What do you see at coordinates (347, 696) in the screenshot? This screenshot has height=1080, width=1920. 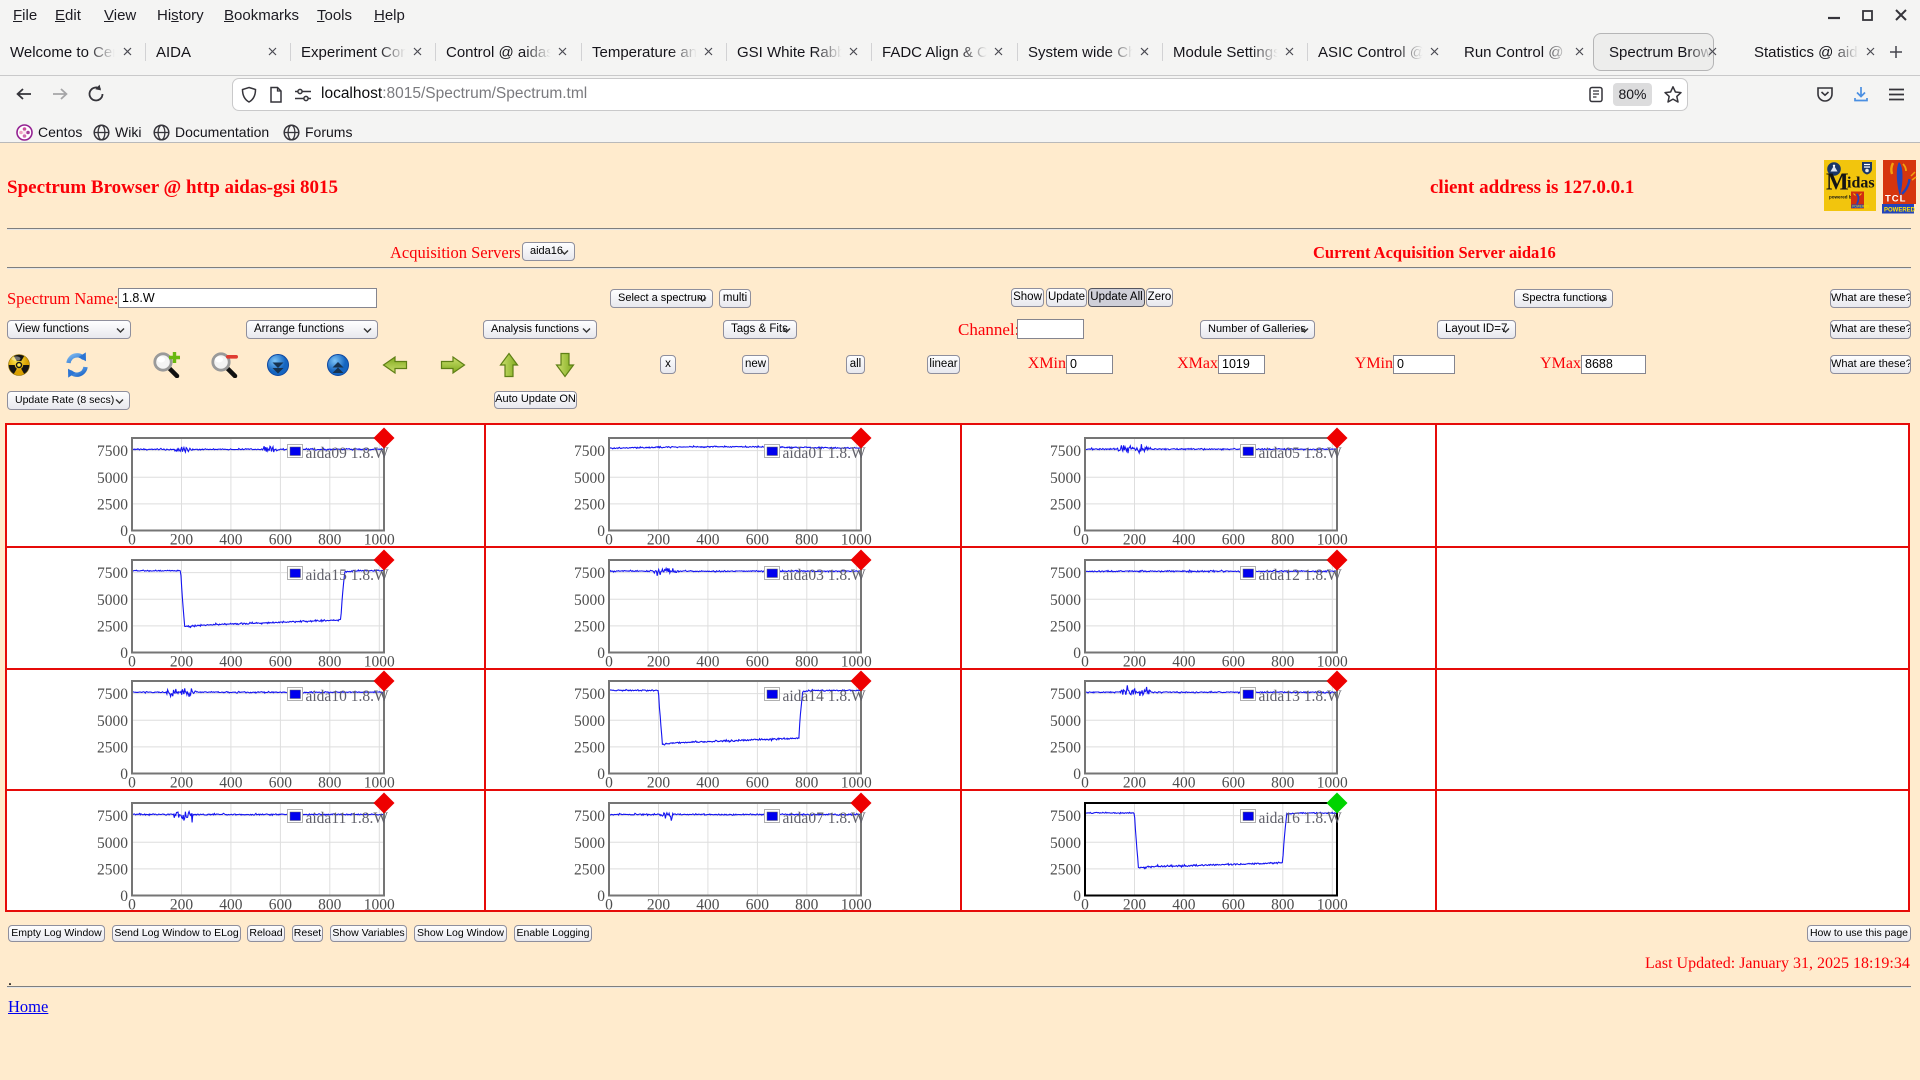 I see `svg-text: aida10 1.8.W` at bounding box center [347, 696].